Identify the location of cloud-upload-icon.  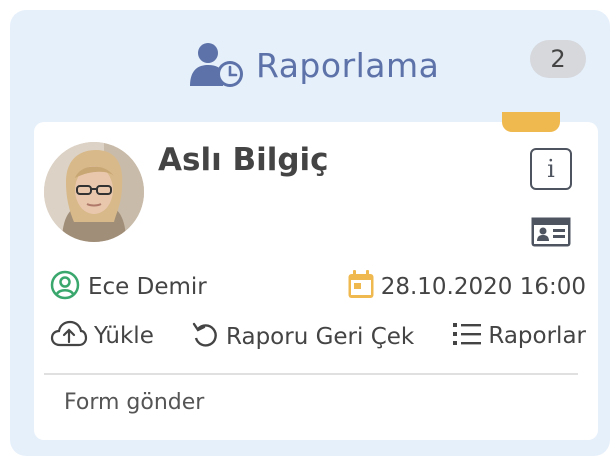
(69, 336).